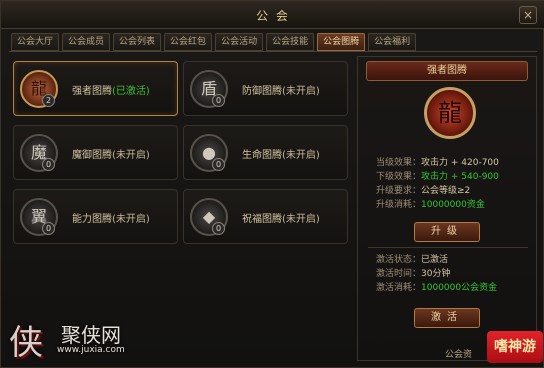  Describe the element at coordinates (412, 260) in the screenshot. I see `activate-status-row: 激活状态：已激活` at that location.